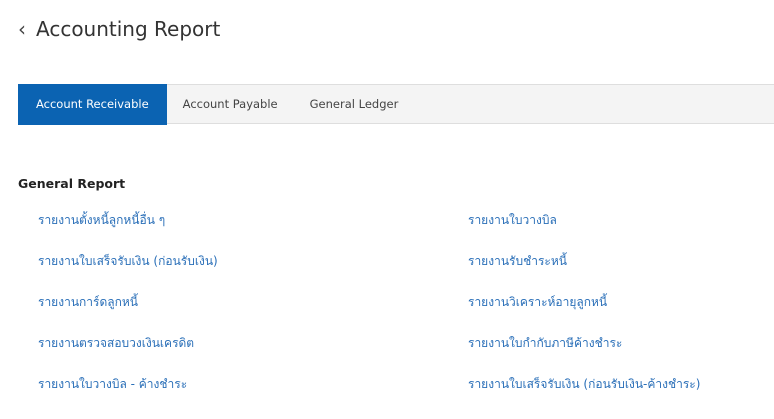 This screenshot has width=774, height=419. Describe the element at coordinates (72, 183) in the screenshot. I see `section-title: General Report` at that location.